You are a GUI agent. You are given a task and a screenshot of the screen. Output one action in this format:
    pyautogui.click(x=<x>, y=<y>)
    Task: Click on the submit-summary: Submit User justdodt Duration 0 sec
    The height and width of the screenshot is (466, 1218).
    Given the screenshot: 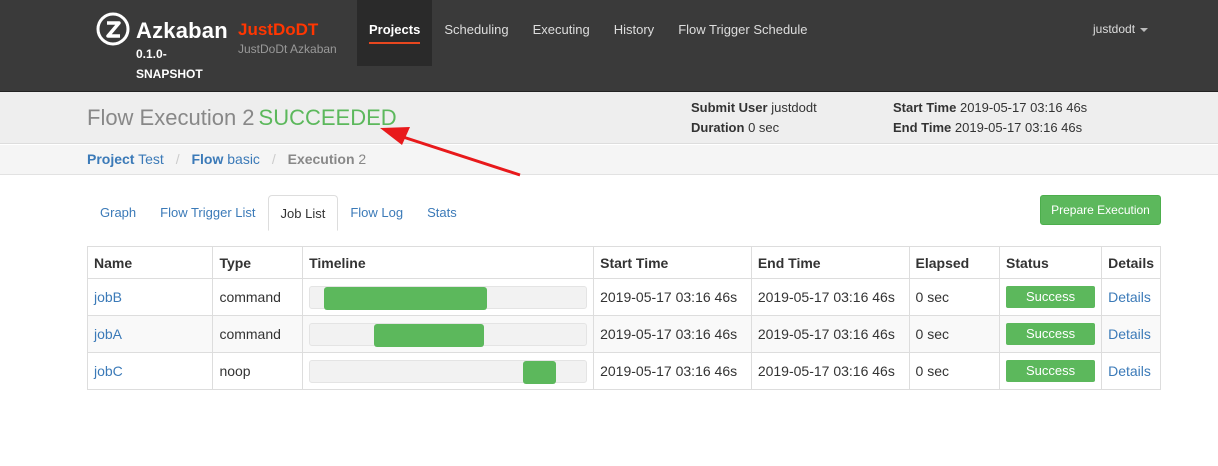 What is the action you would take?
    pyautogui.click(x=754, y=118)
    